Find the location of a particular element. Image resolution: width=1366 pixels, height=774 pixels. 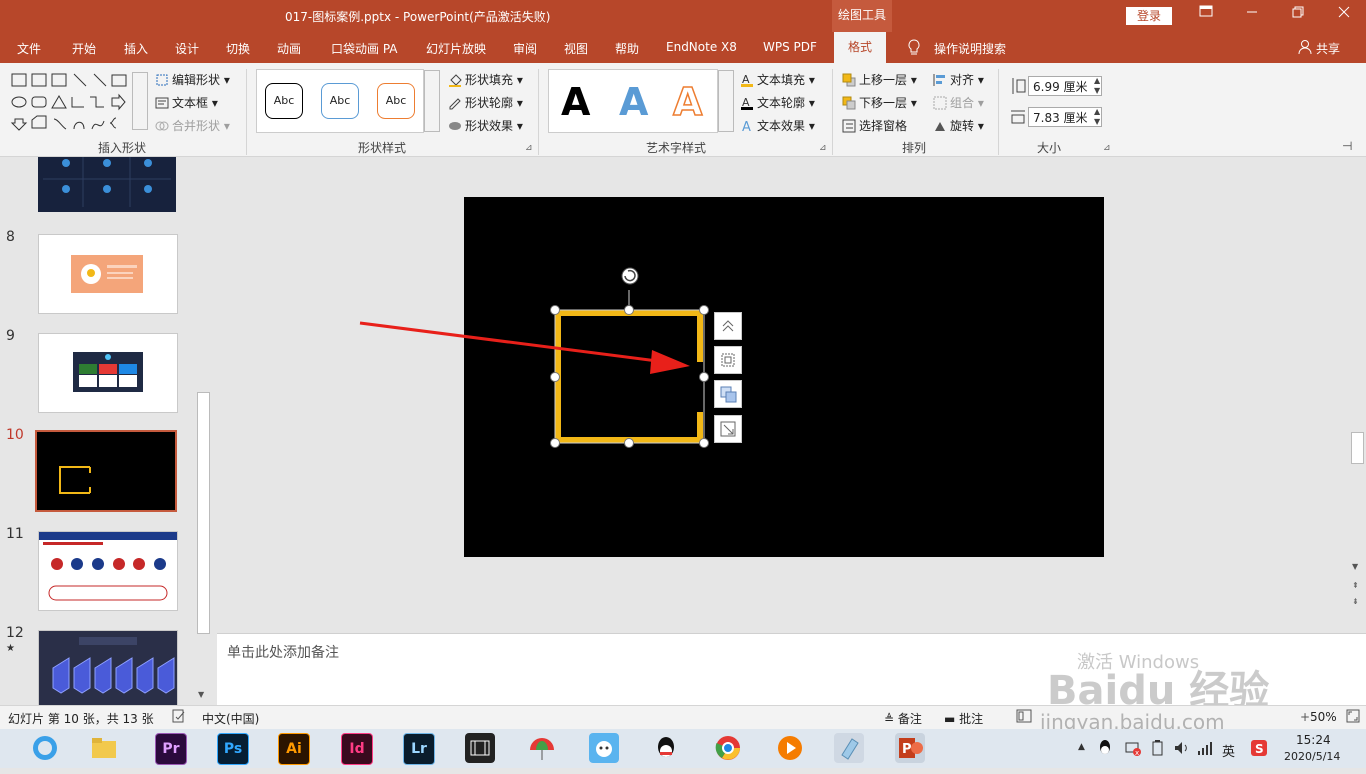

clock-date: 2020/5/14 is located at coordinates (1312, 756).